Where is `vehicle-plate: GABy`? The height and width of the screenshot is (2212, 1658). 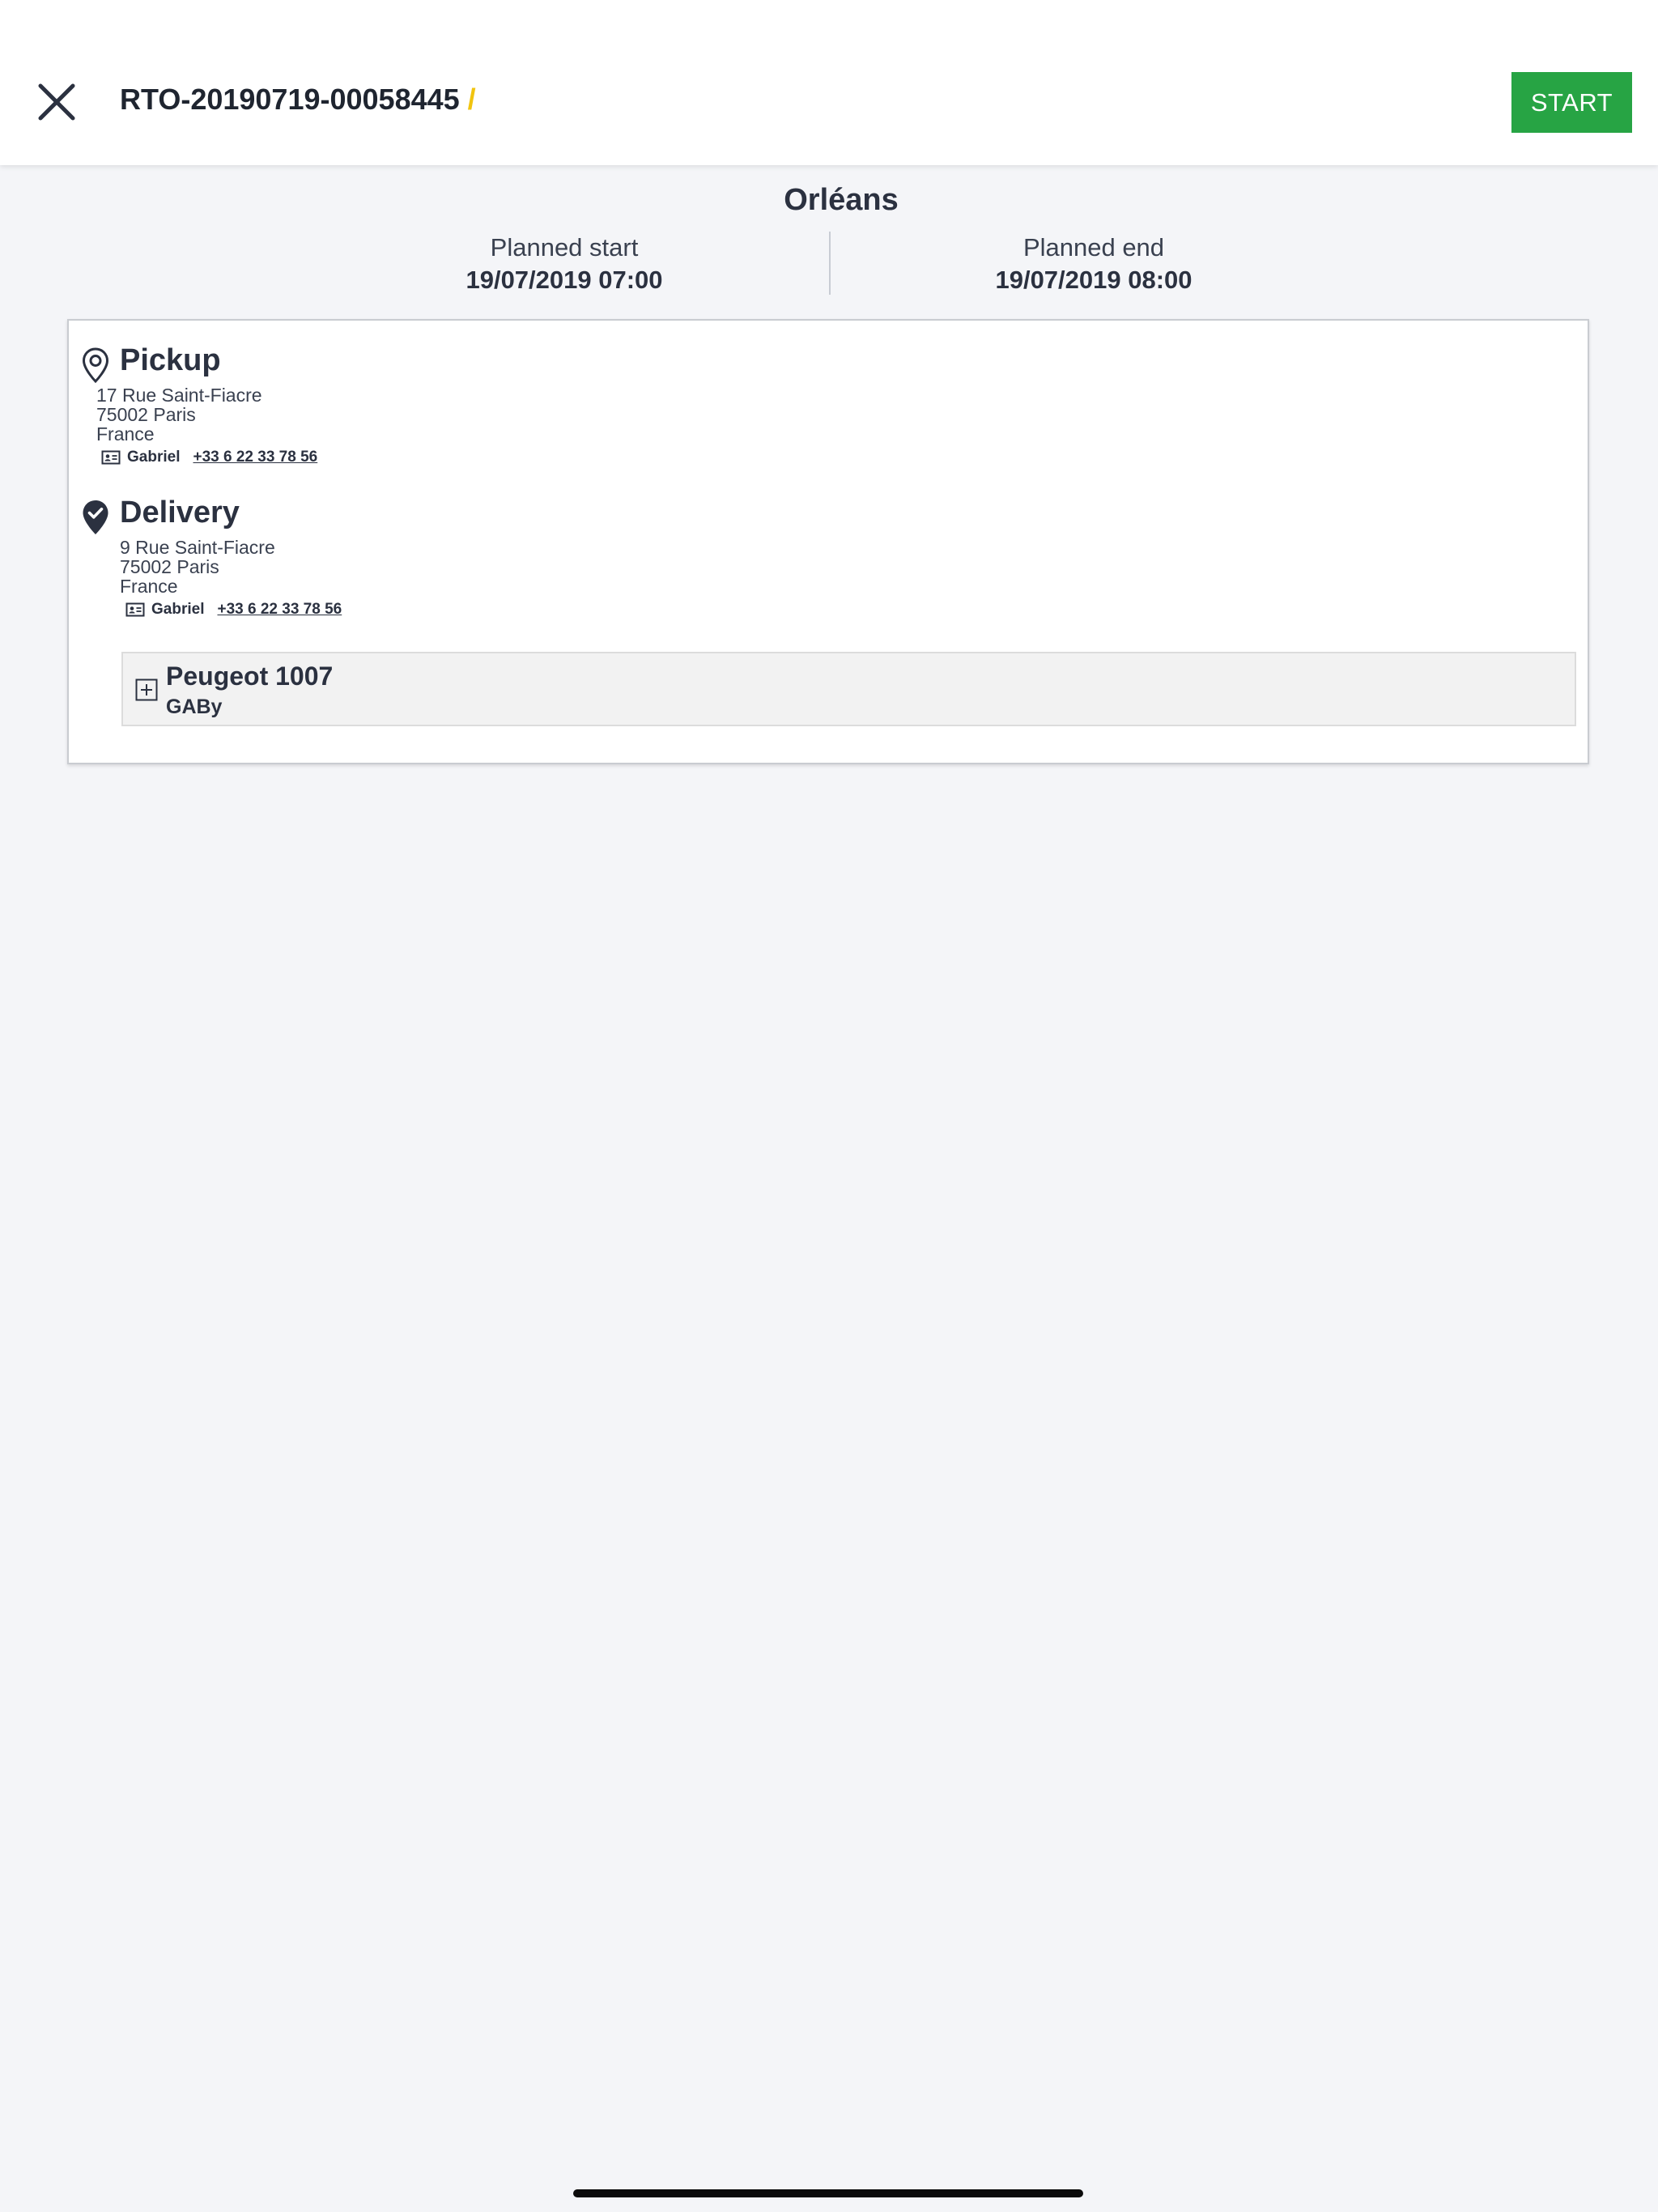 vehicle-plate: GABy is located at coordinates (194, 707).